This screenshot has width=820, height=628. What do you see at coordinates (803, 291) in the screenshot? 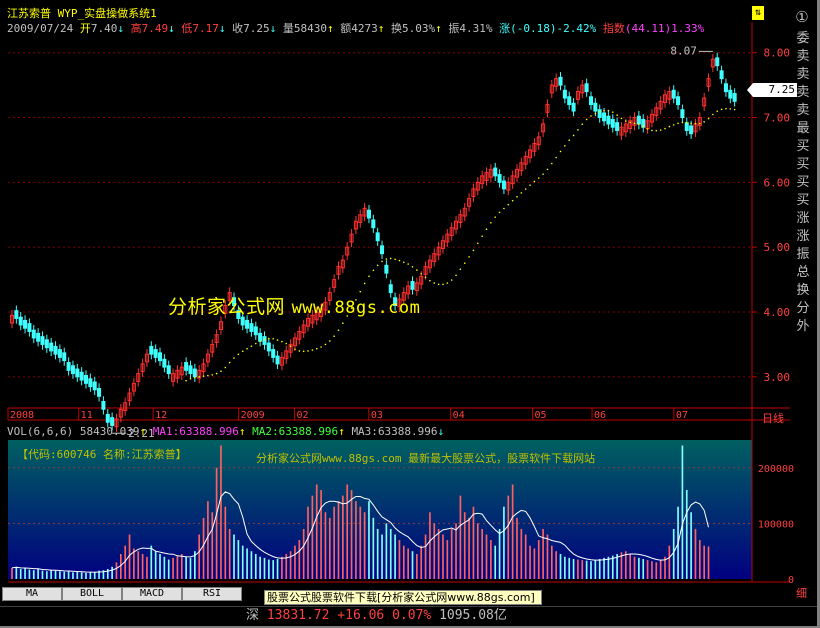
I see `side-menu-item: 换` at bounding box center [803, 291].